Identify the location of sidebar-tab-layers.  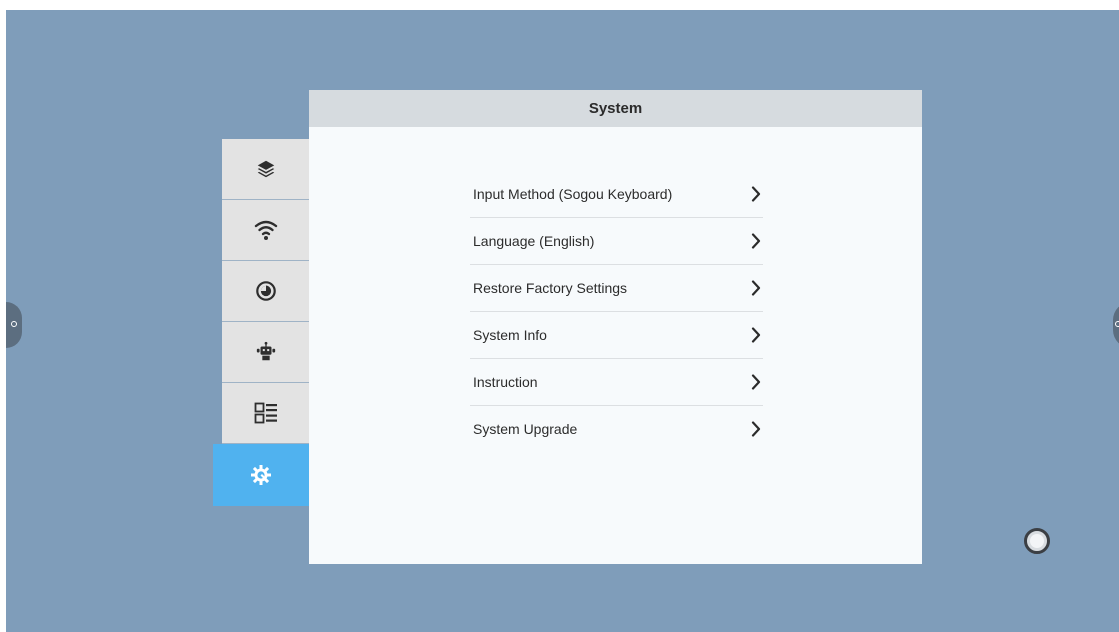
(265, 169).